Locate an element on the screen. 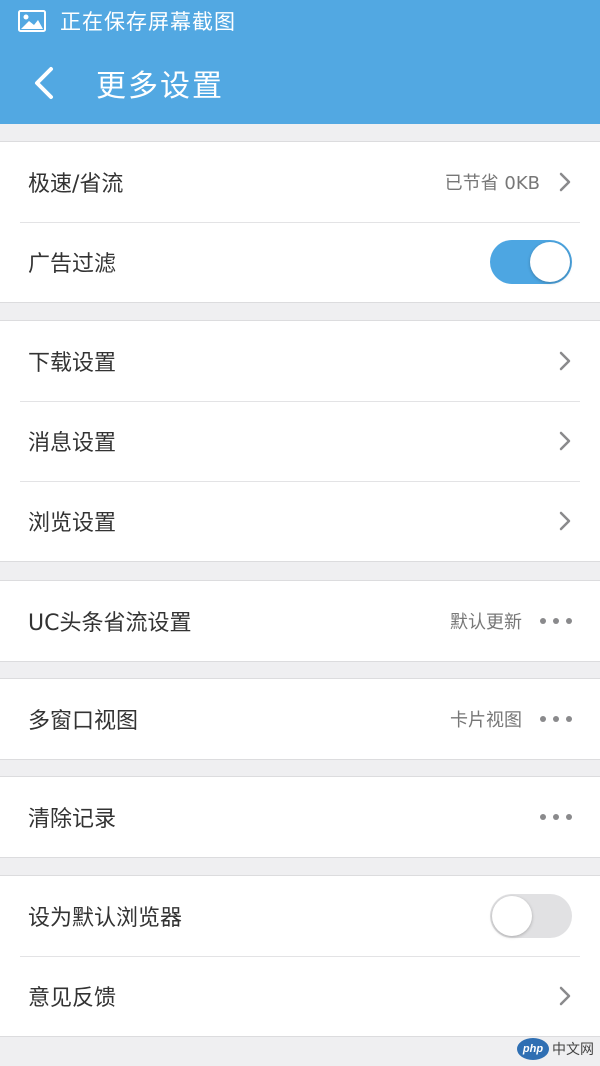 The width and height of the screenshot is (600, 1066). default-browser-toggle is located at coordinates (531, 916).